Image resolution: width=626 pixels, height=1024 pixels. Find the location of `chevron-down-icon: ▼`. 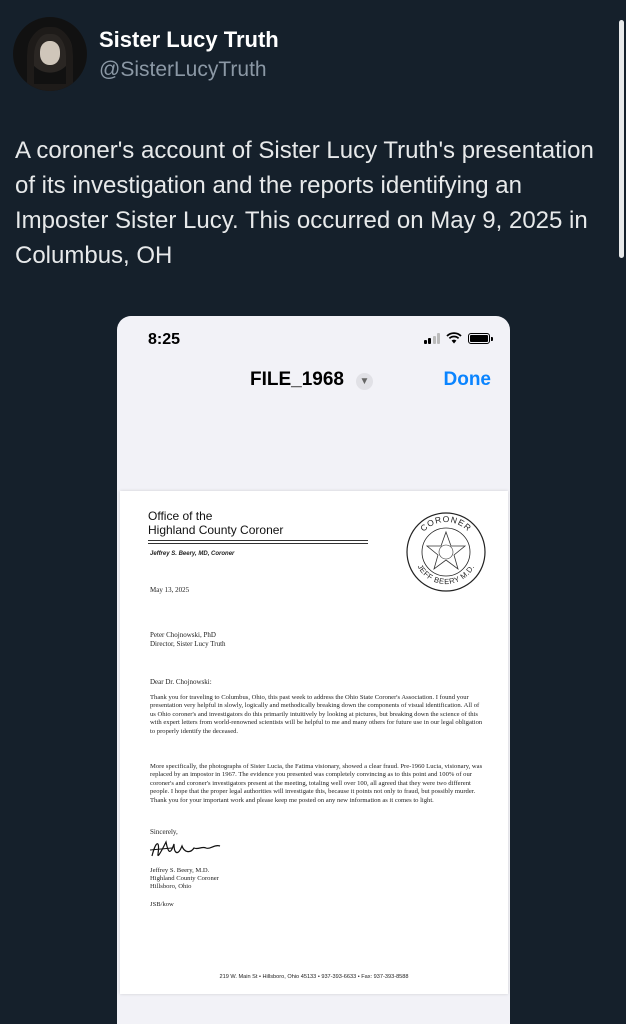

chevron-down-icon: ▼ is located at coordinates (364, 381).